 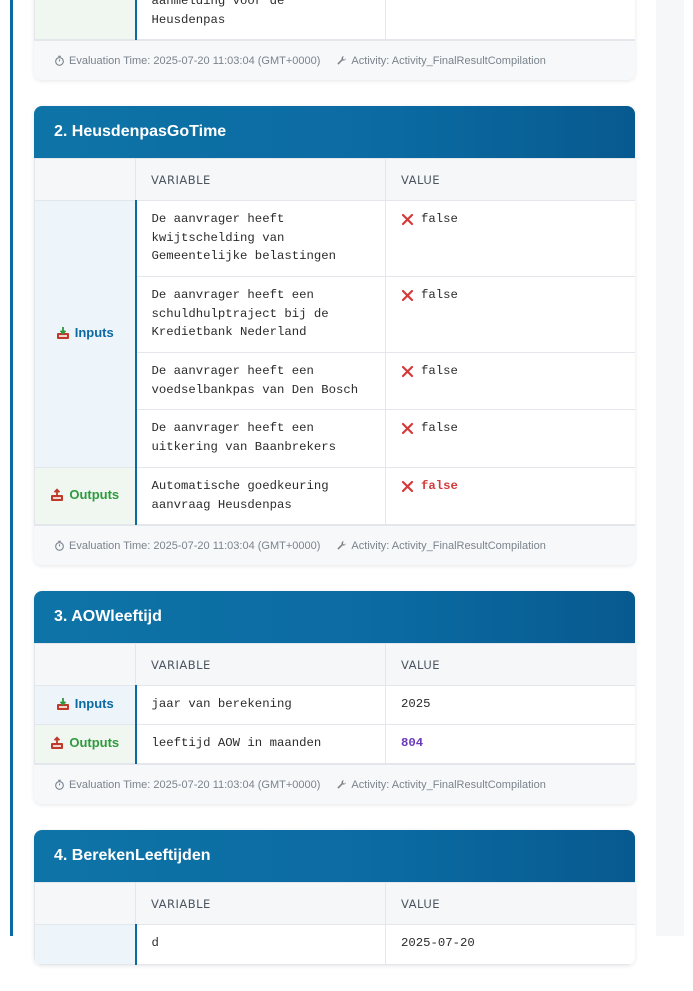 What do you see at coordinates (412, 743) in the screenshot?
I see `value-text: 804` at bounding box center [412, 743].